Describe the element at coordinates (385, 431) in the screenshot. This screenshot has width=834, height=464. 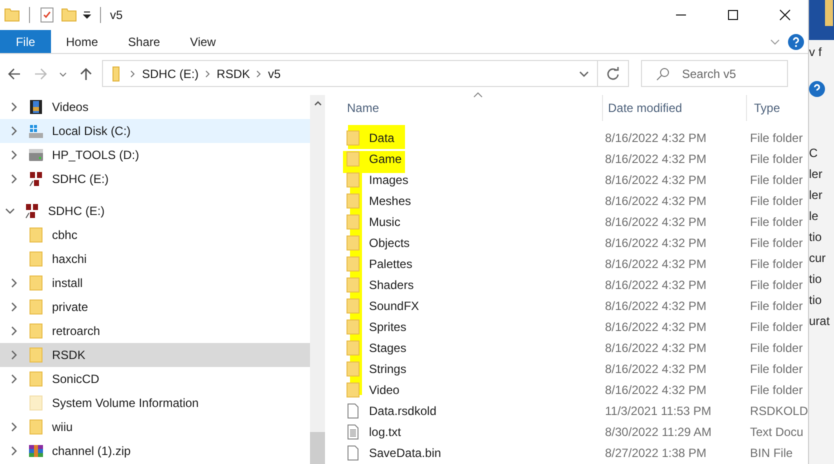
I see `file-name: log.txt` at that location.